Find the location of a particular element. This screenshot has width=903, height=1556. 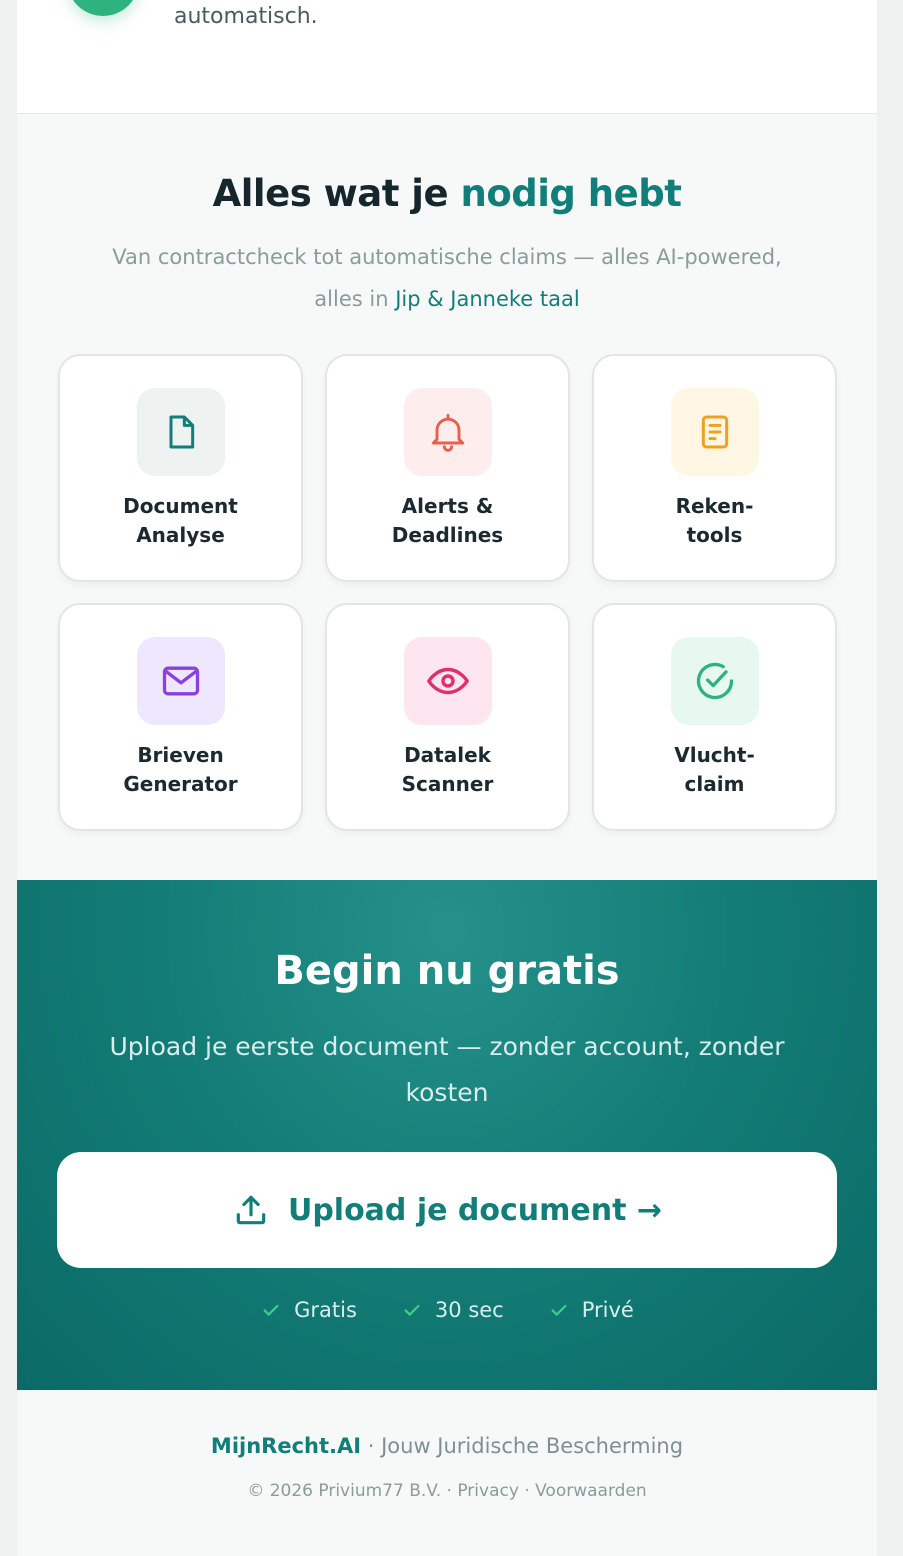

section-title-accent: nodig hebt is located at coordinates (571, 193).